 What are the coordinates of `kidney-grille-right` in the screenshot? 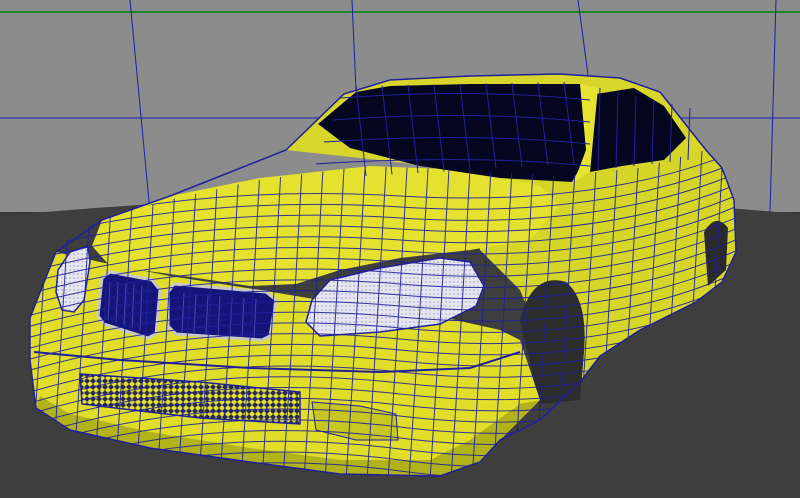 It's located at (222, 312).